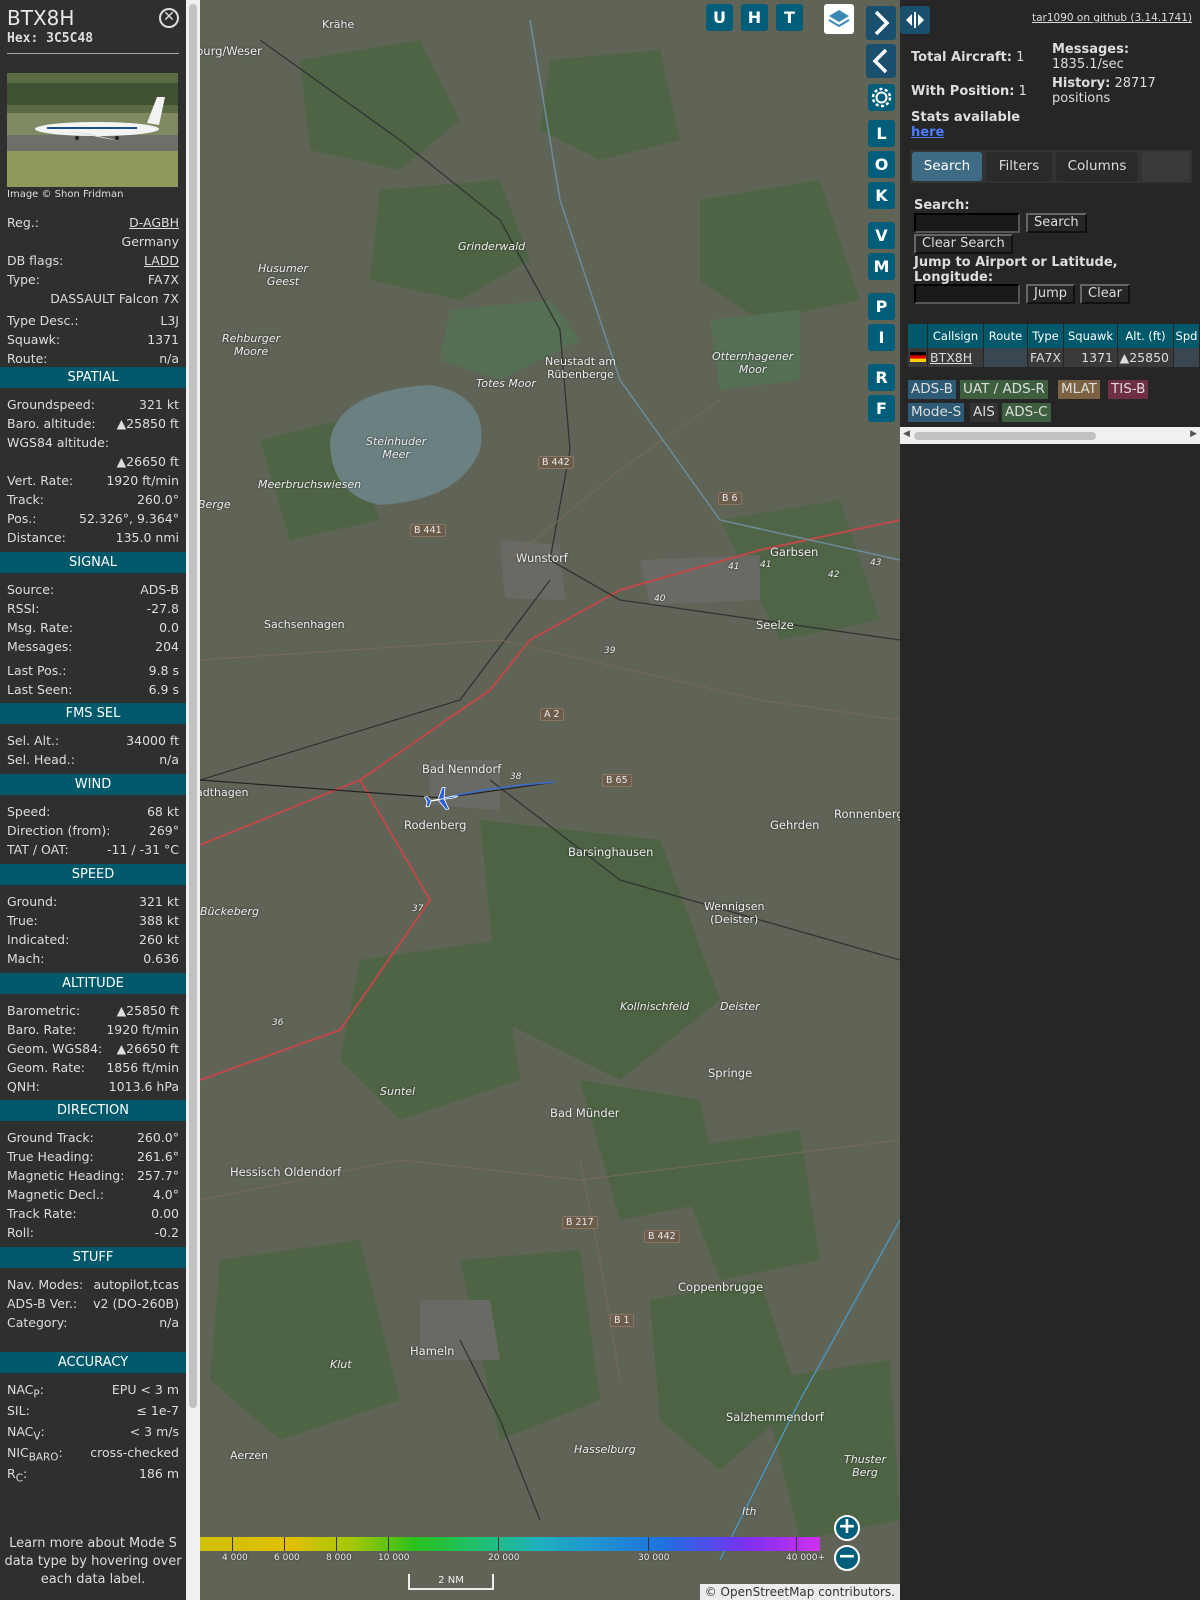 Image resolution: width=1200 pixels, height=1600 pixels. Describe the element at coordinates (932, 389) in the screenshot. I see `source-badge-ads-b: ADS-B` at that location.